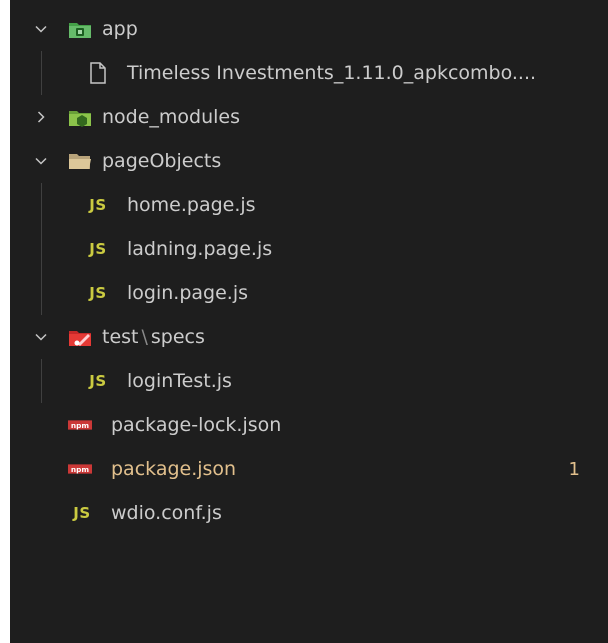  I want to click on tree-item-login-page-file: JS login.page.js, so click(309, 293).